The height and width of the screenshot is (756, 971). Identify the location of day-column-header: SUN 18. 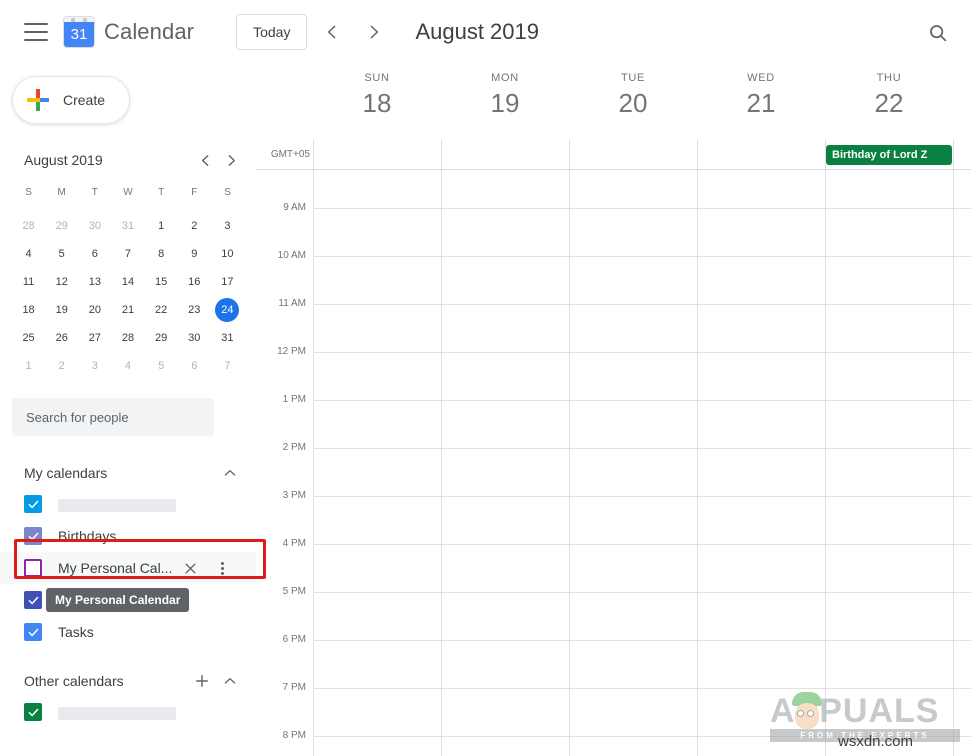
(377, 95).